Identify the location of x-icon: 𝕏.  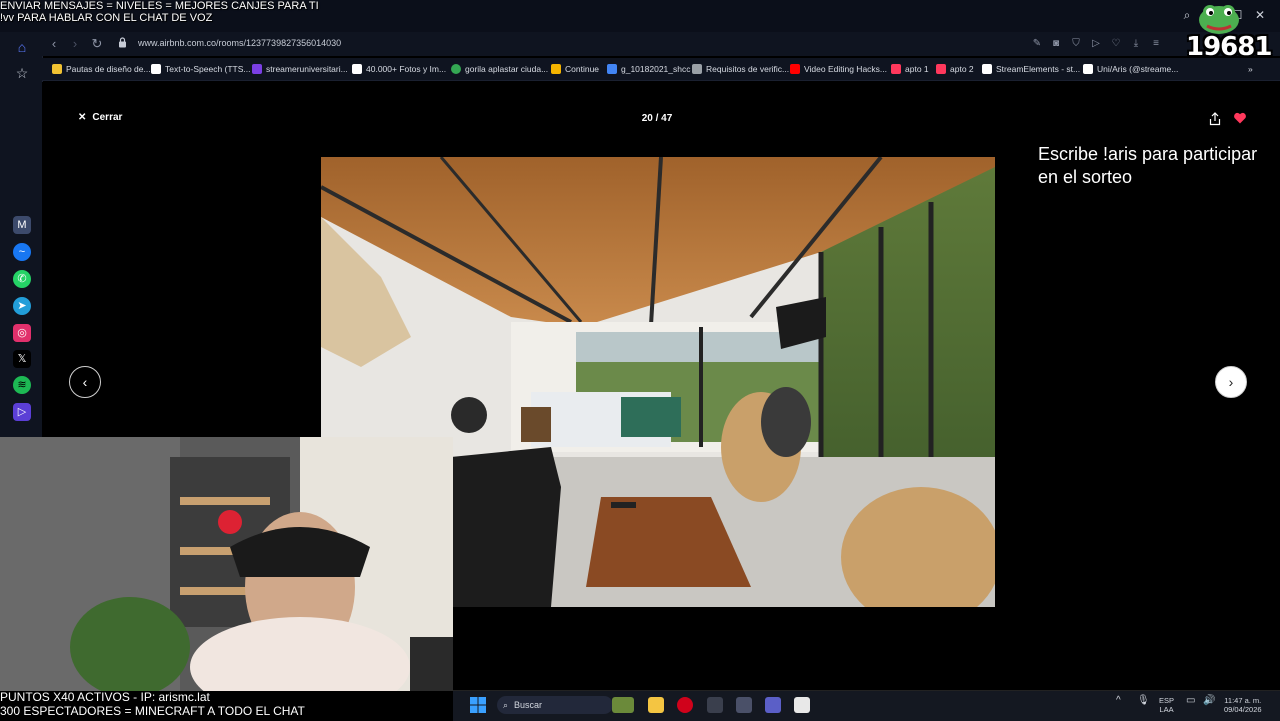
(22, 359).